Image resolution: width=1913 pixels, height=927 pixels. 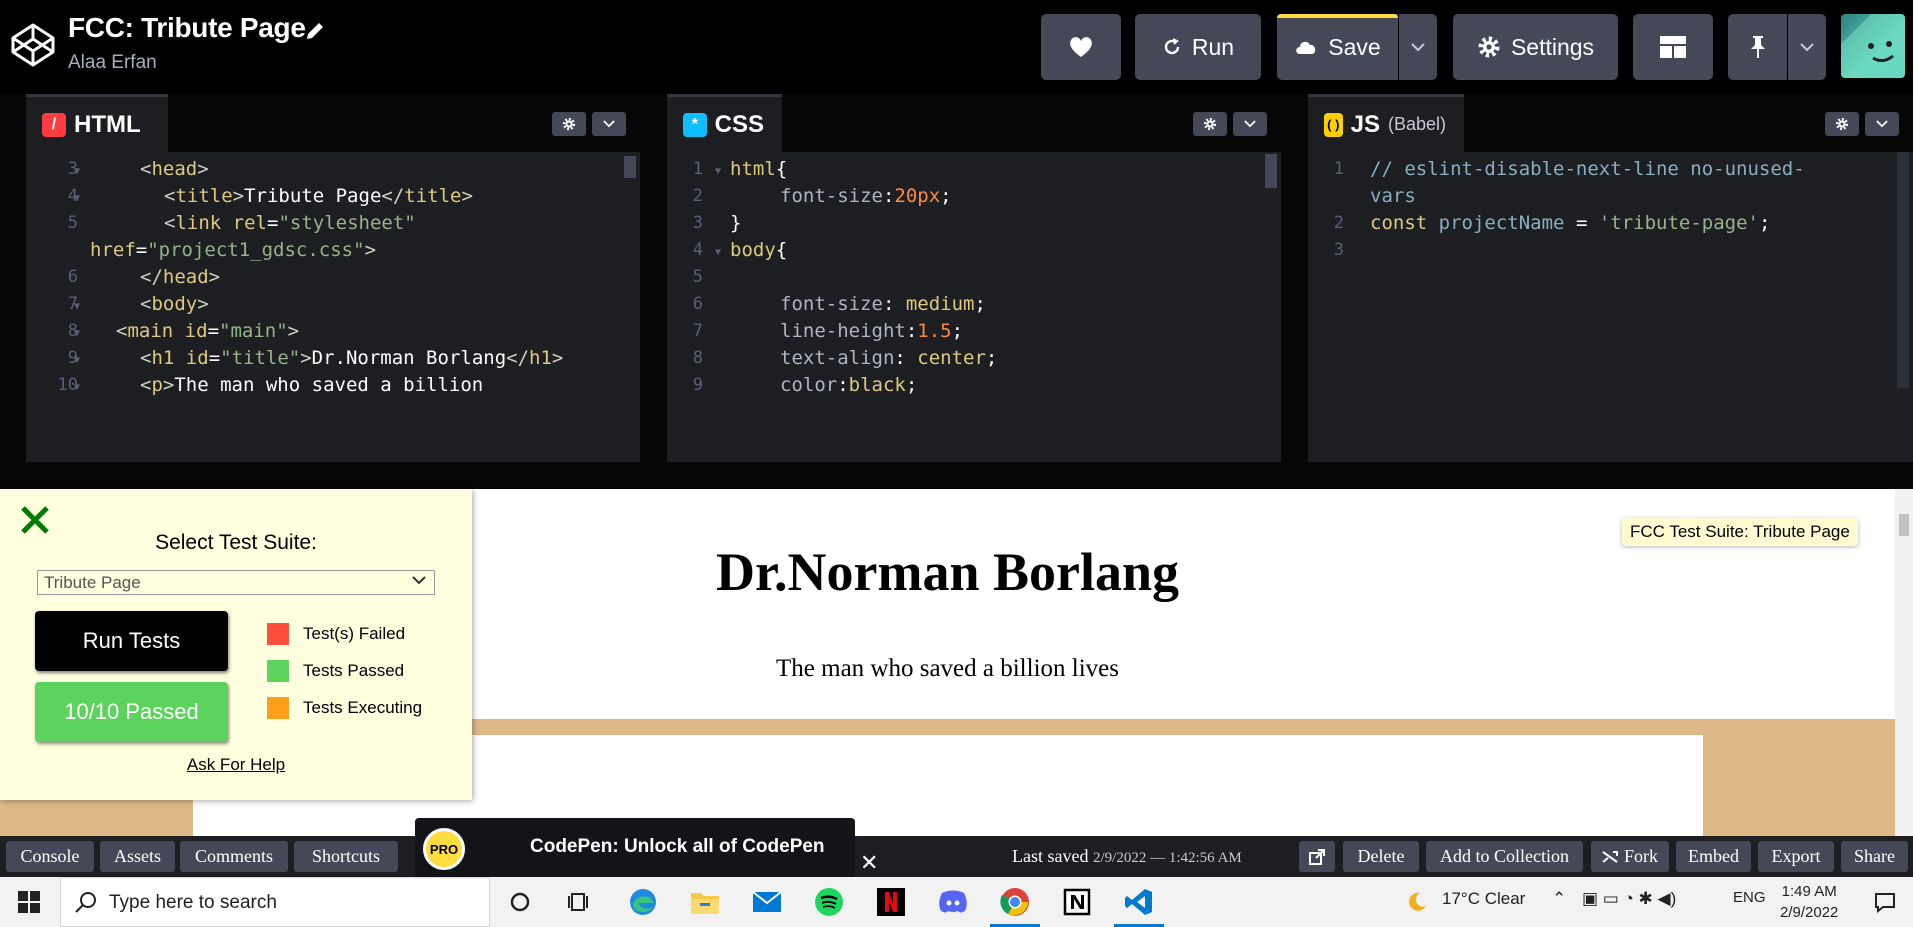 What do you see at coordinates (974, 123) in the screenshot?
I see `css-pane-header: * CSS` at bounding box center [974, 123].